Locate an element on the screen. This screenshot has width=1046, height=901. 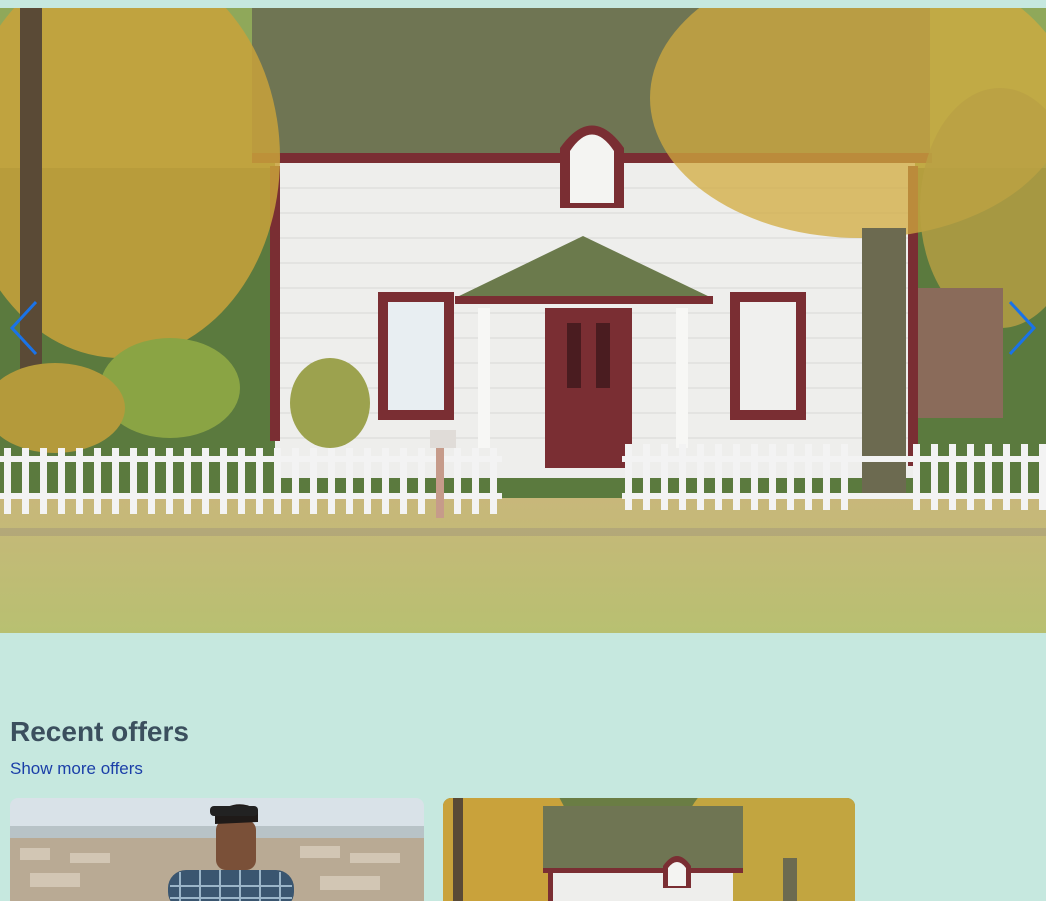
show-more-offers-link: Show more offers is located at coordinates (76, 769).